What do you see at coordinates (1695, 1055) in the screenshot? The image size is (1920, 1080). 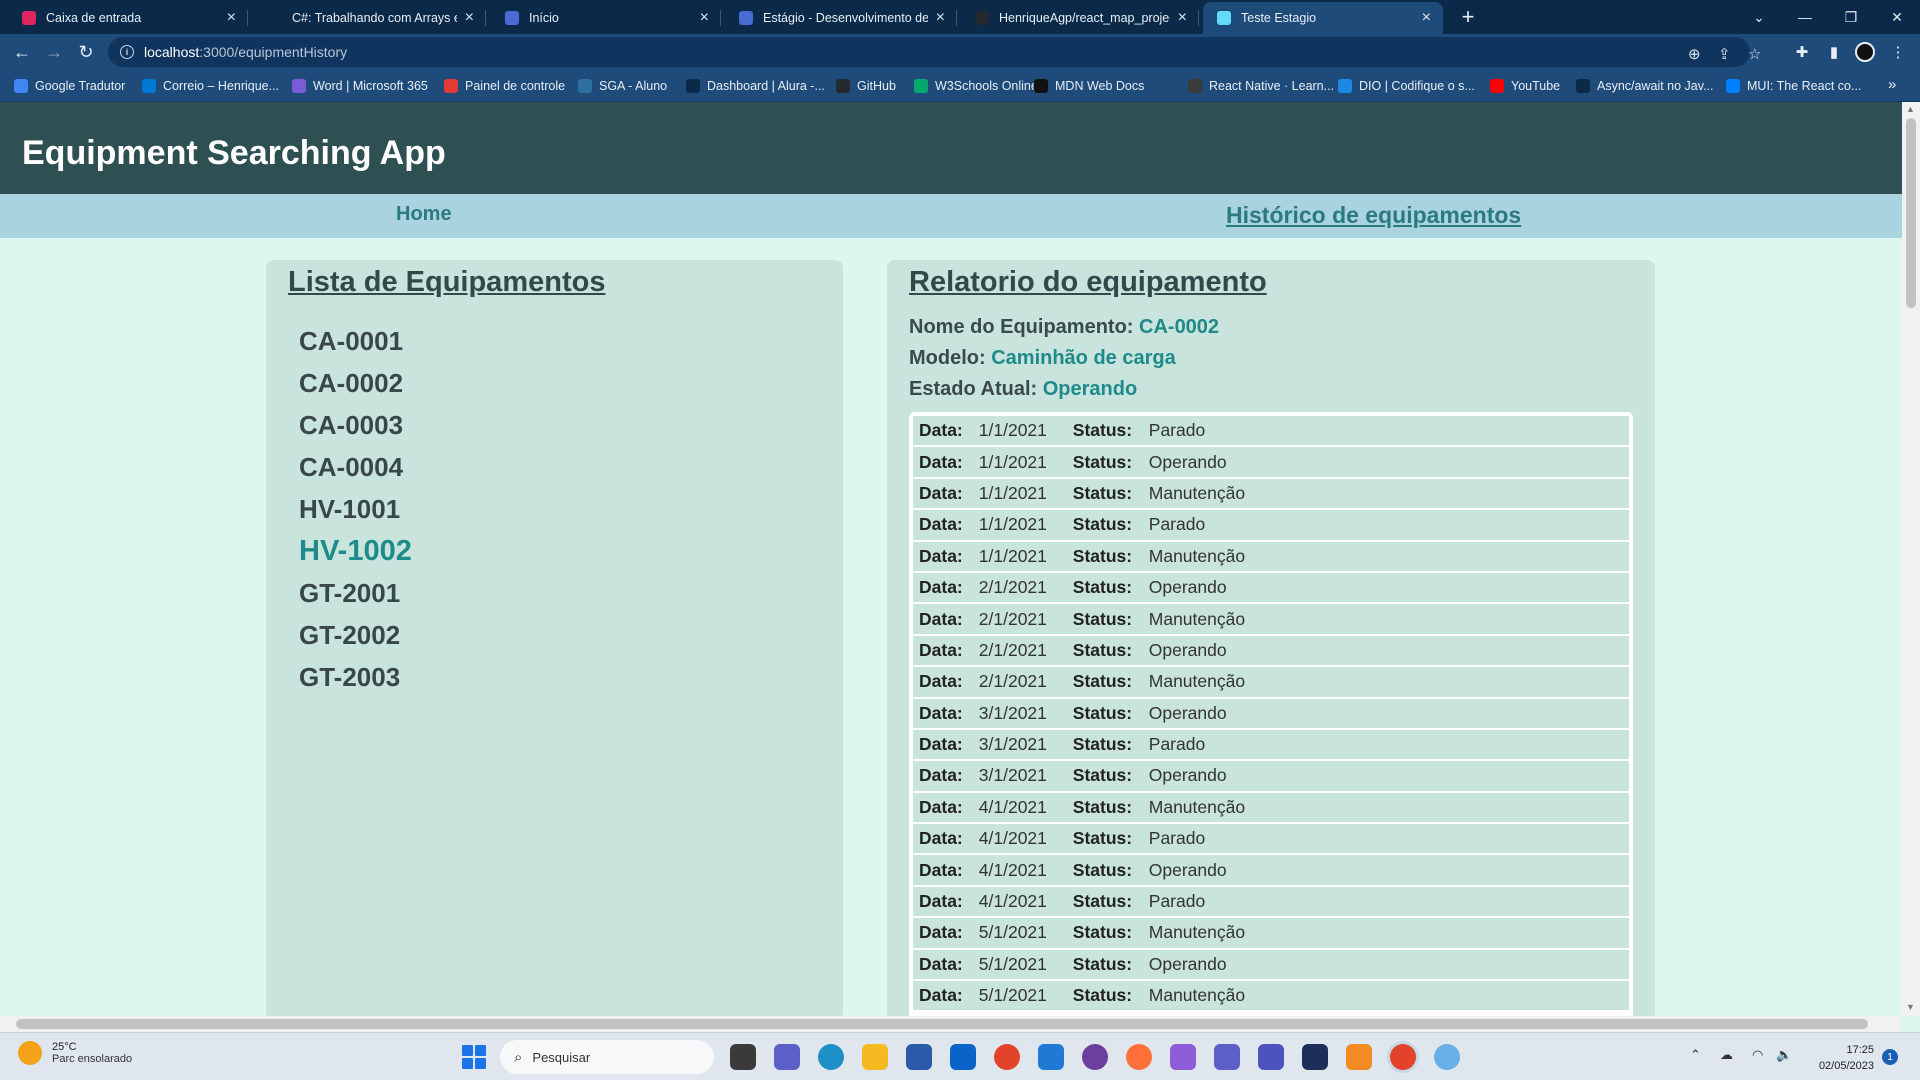 I see `tray-expand-icon: ⌃` at bounding box center [1695, 1055].